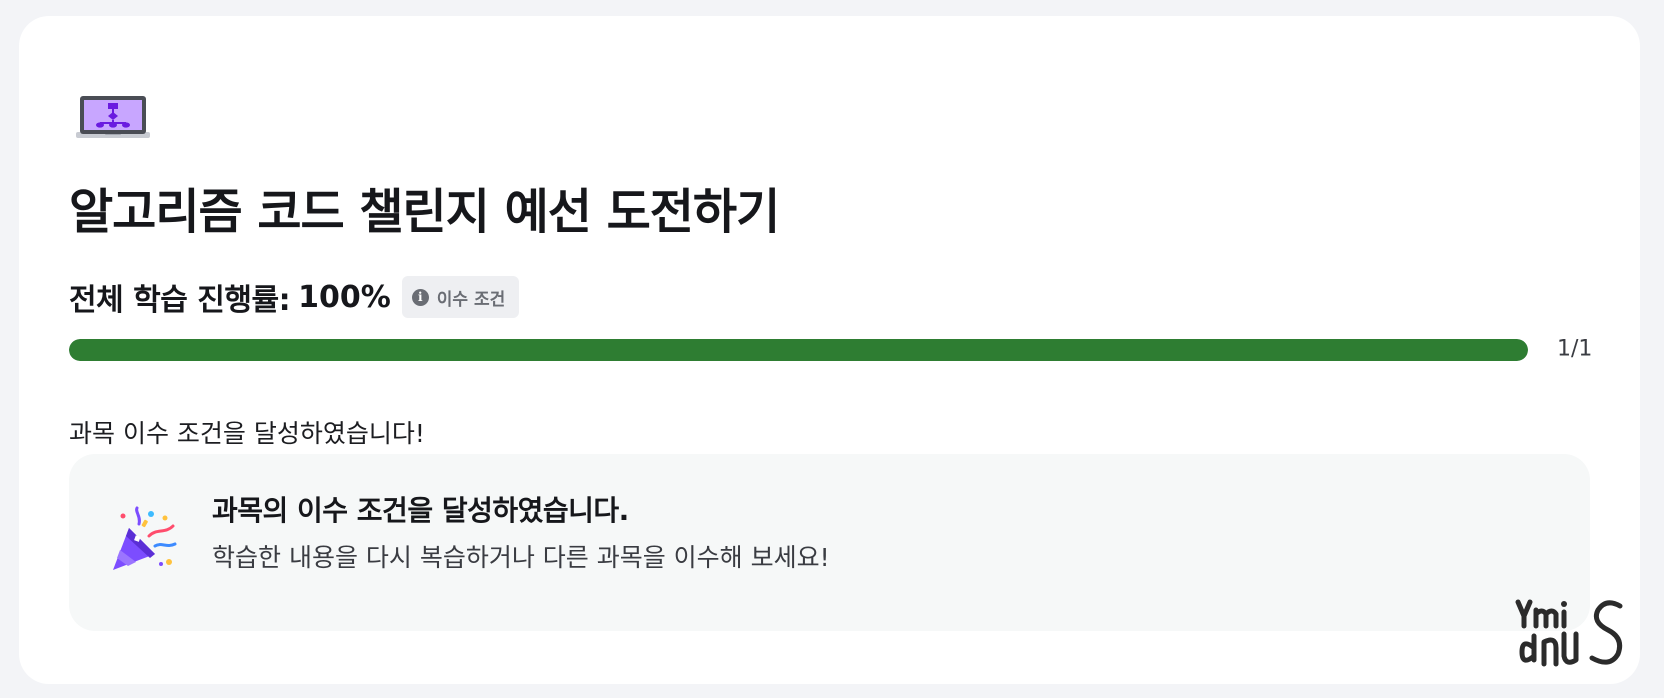 This screenshot has height=698, width=1664. Describe the element at coordinates (344, 297) in the screenshot. I see `progress-value: 100%` at that location.